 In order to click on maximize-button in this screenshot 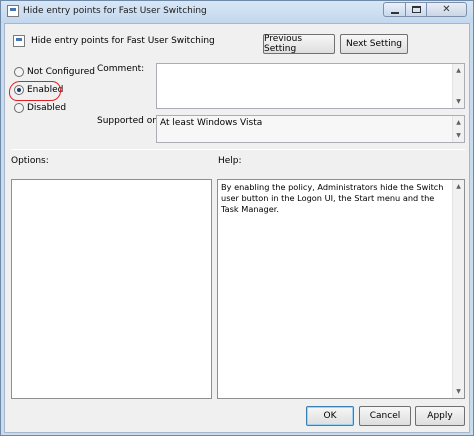, I will do `click(416, 9)`.